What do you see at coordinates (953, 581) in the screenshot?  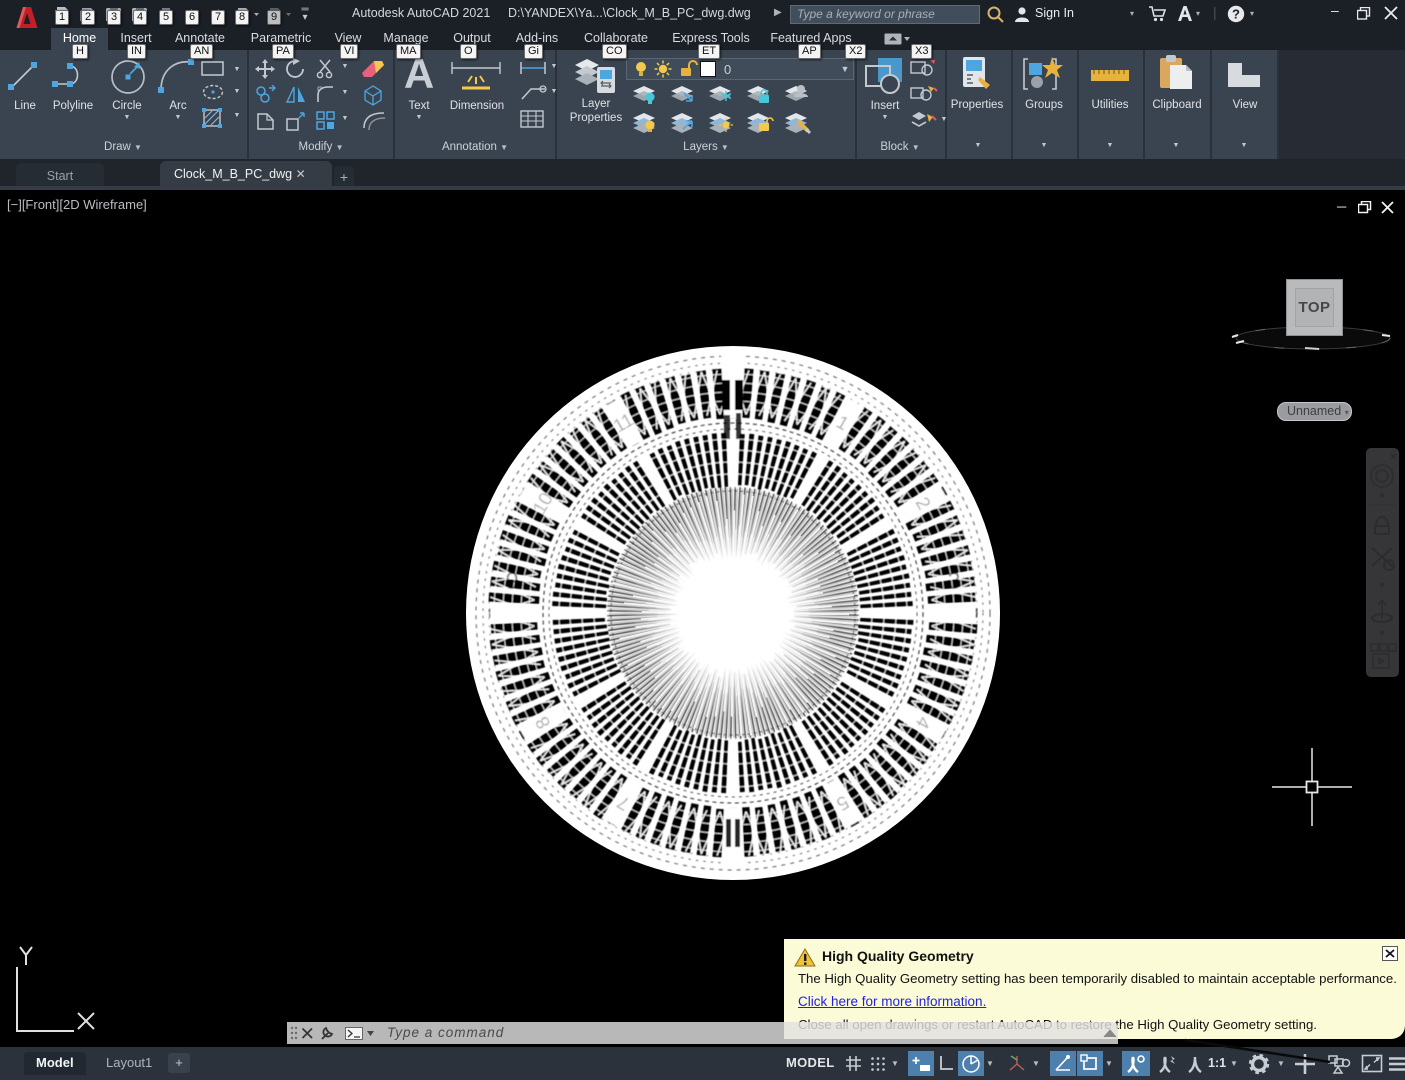 I see `svg-text: 3` at bounding box center [953, 581].